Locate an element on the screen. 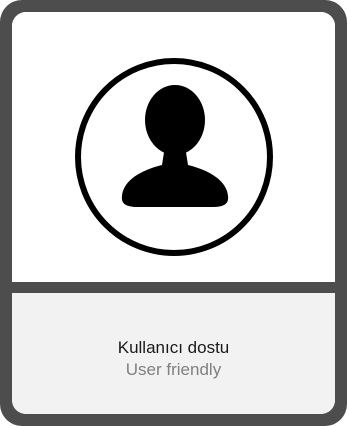 The width and height of the screenshot is (347, 426). divider is located at coordinates (173, 287).